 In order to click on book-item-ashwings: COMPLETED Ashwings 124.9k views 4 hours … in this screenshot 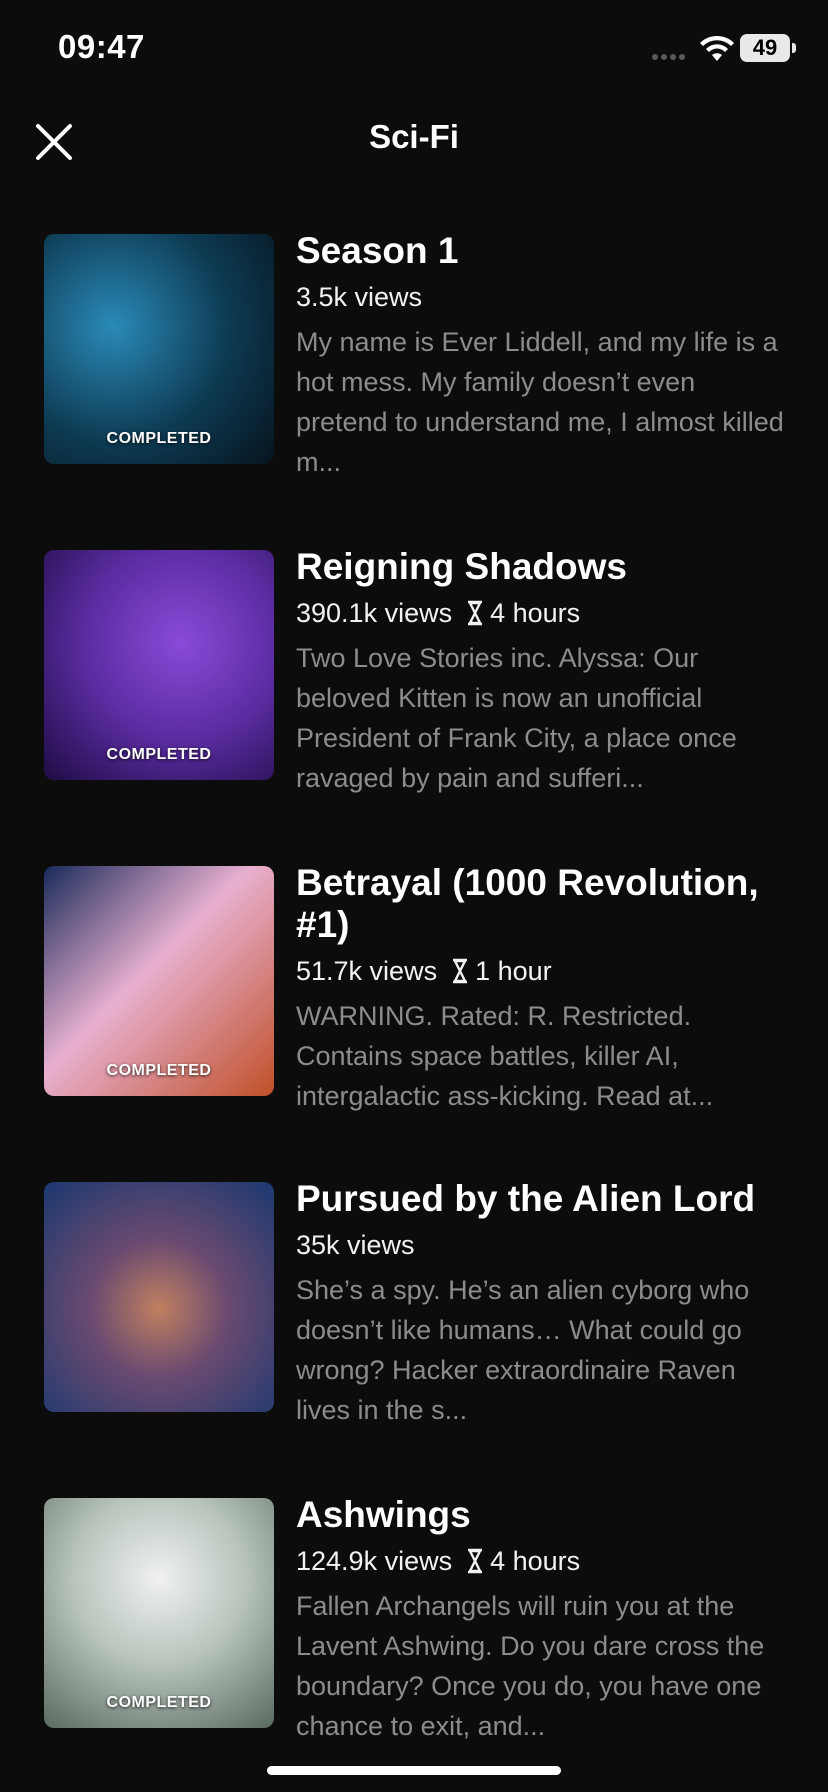, I will do `click(414, 1639)`.